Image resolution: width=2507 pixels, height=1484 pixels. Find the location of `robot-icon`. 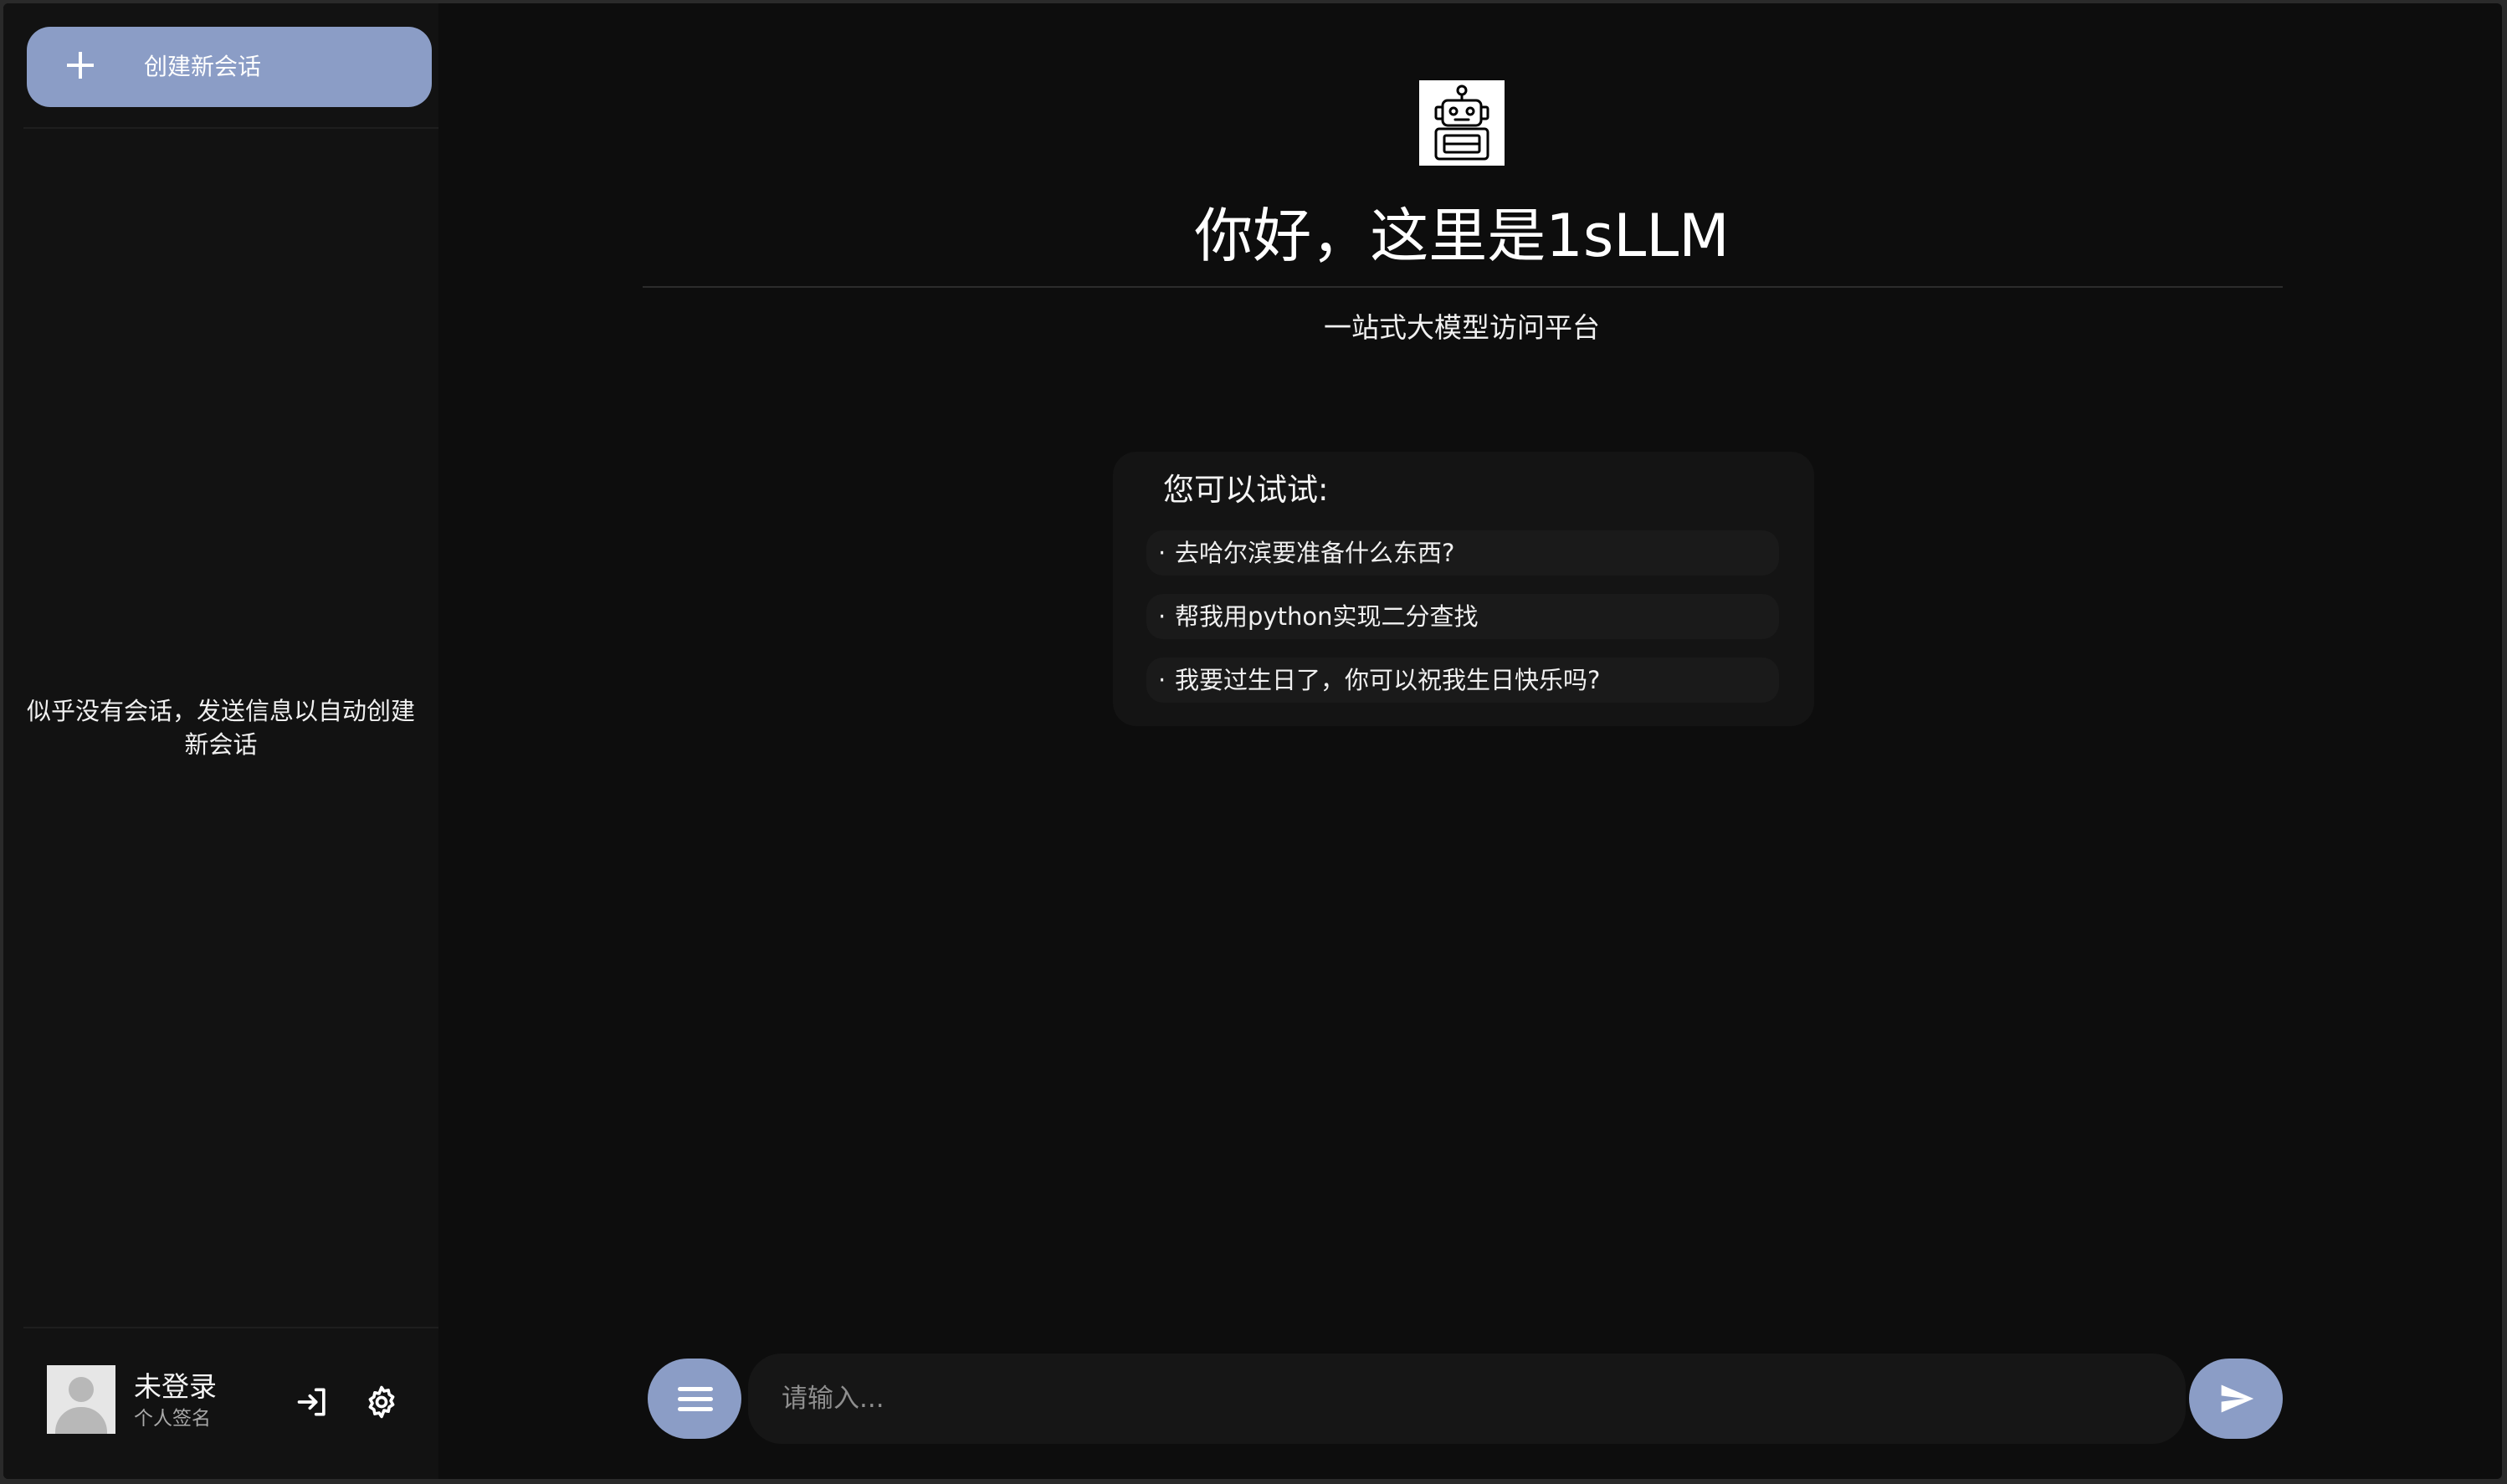

robot-icon is located at coordinates (1462, 123).